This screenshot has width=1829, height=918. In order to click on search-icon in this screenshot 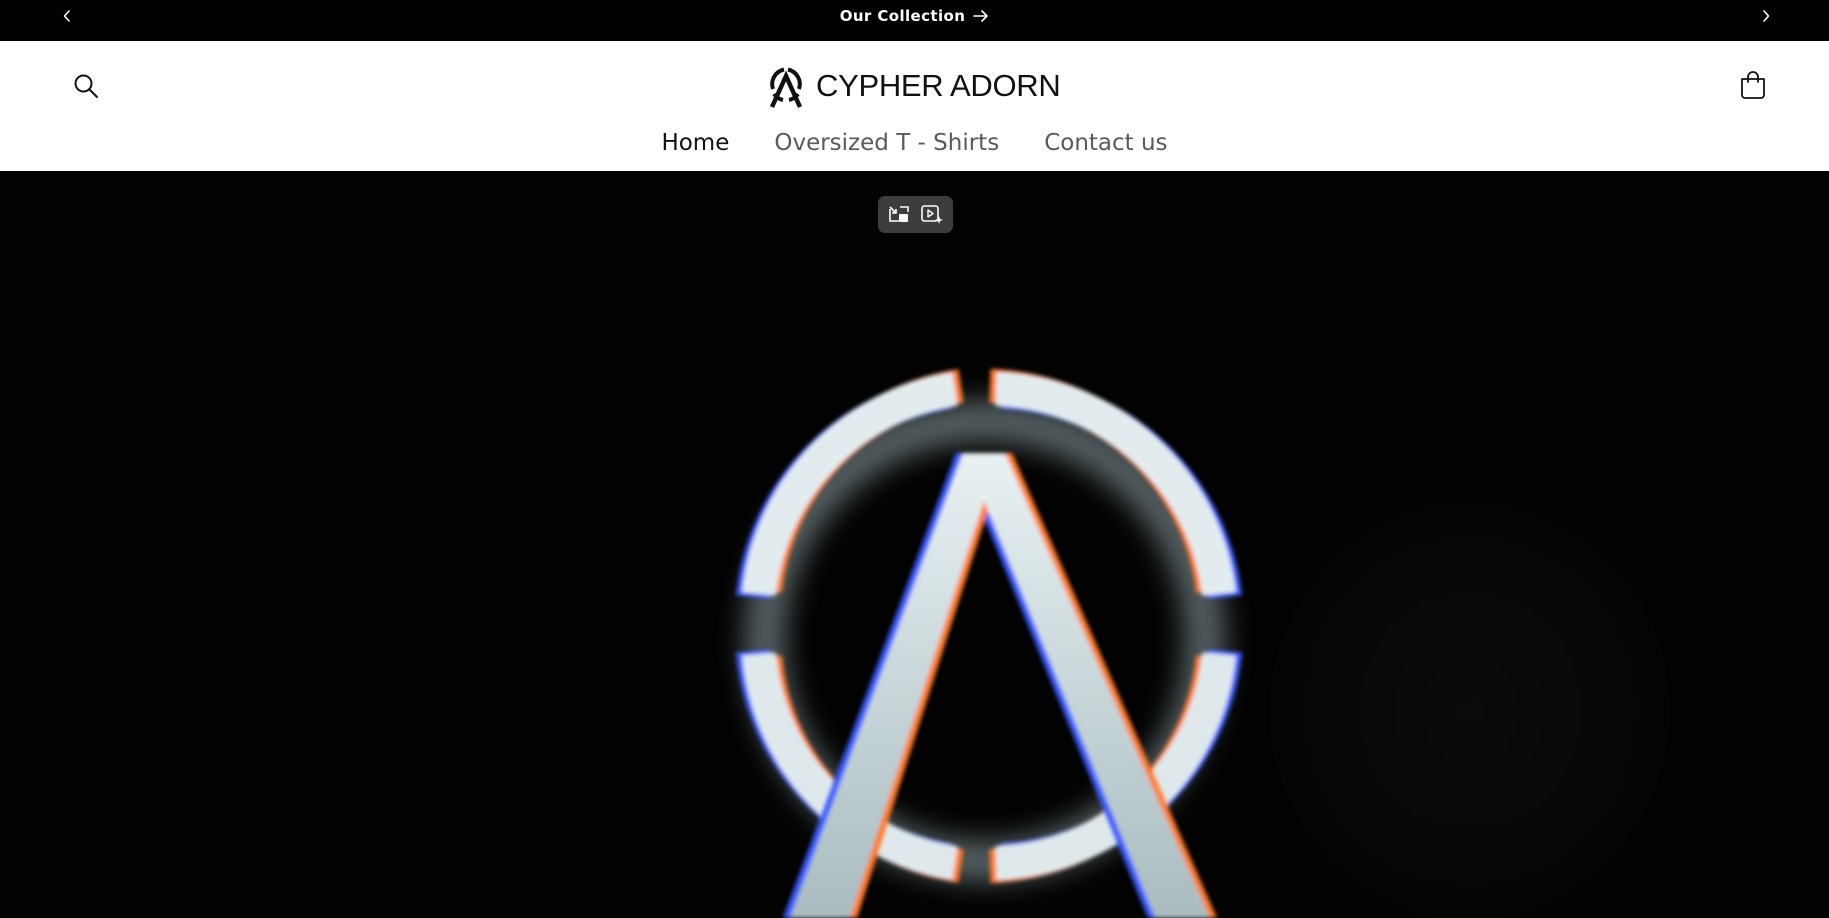, I will do `click(86, 86)`.